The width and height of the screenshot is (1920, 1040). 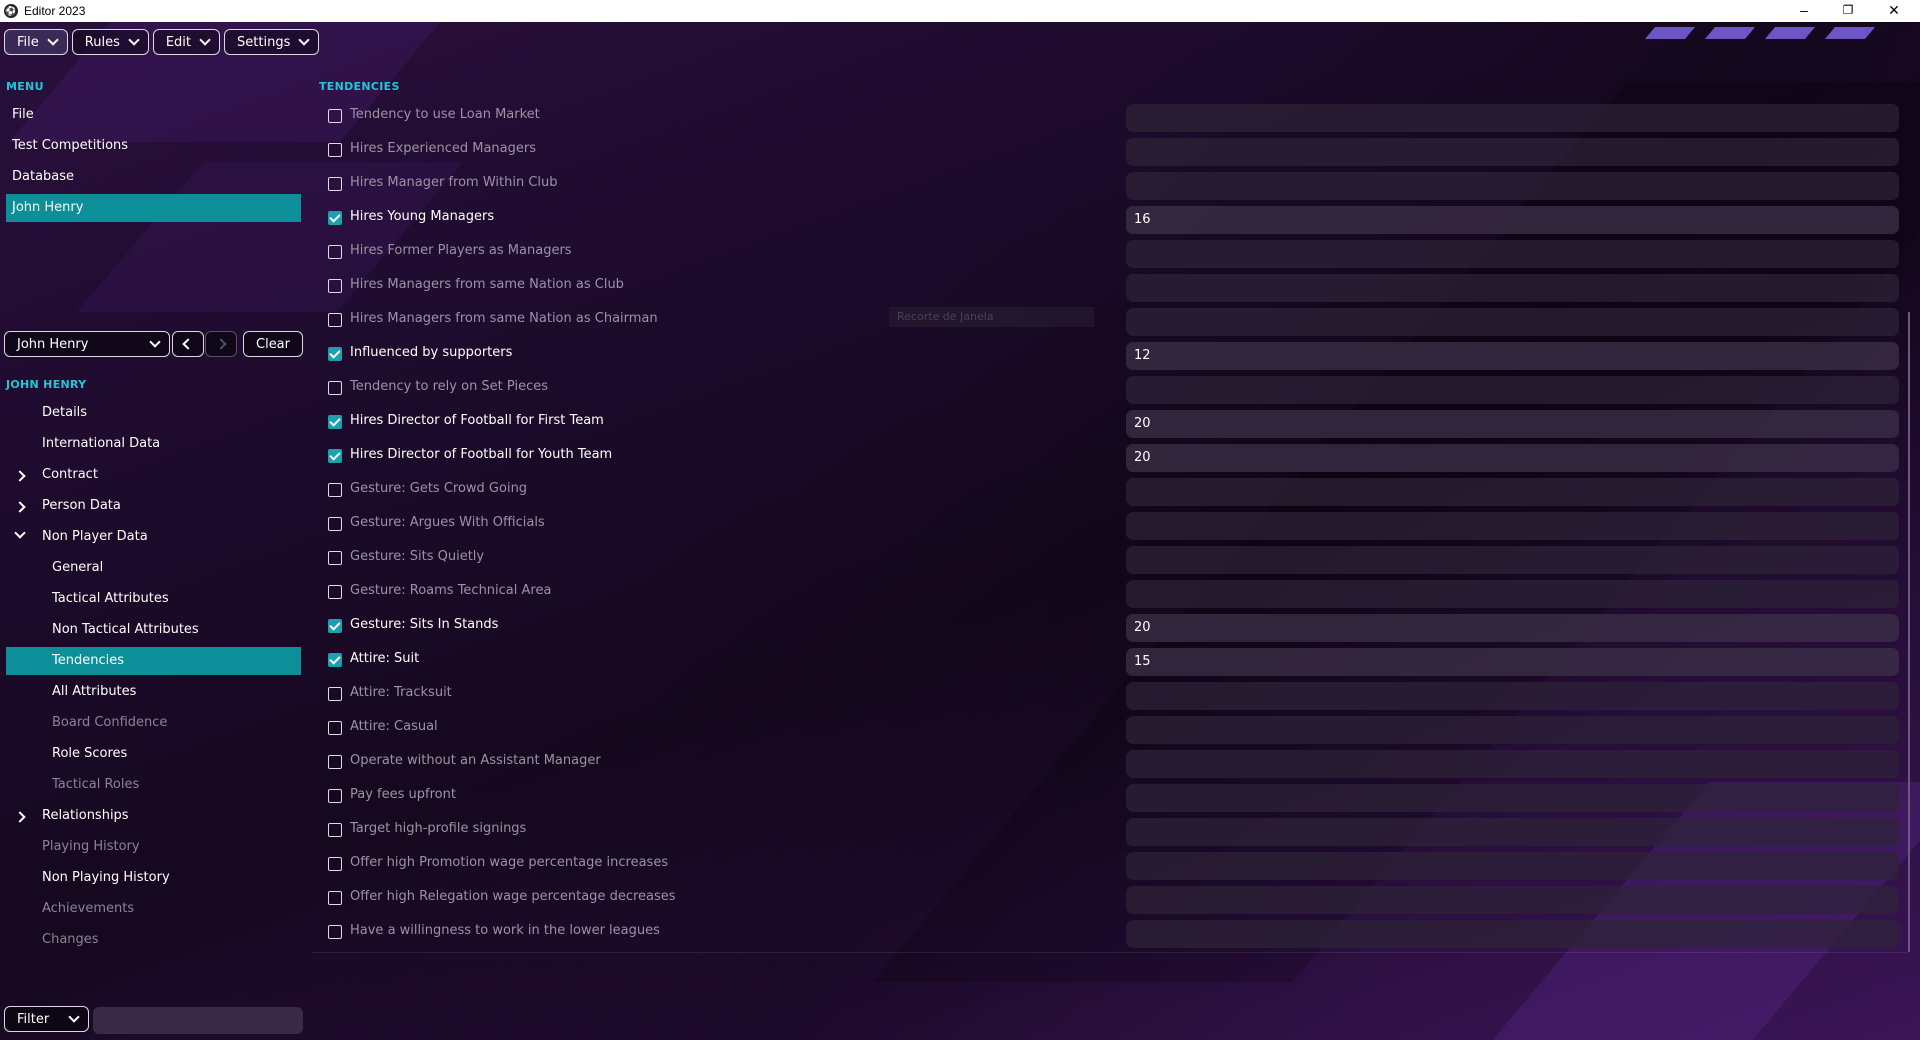 I want to click on tendency-row: Attire: Tracksuit, so click(x=1109, y=695).